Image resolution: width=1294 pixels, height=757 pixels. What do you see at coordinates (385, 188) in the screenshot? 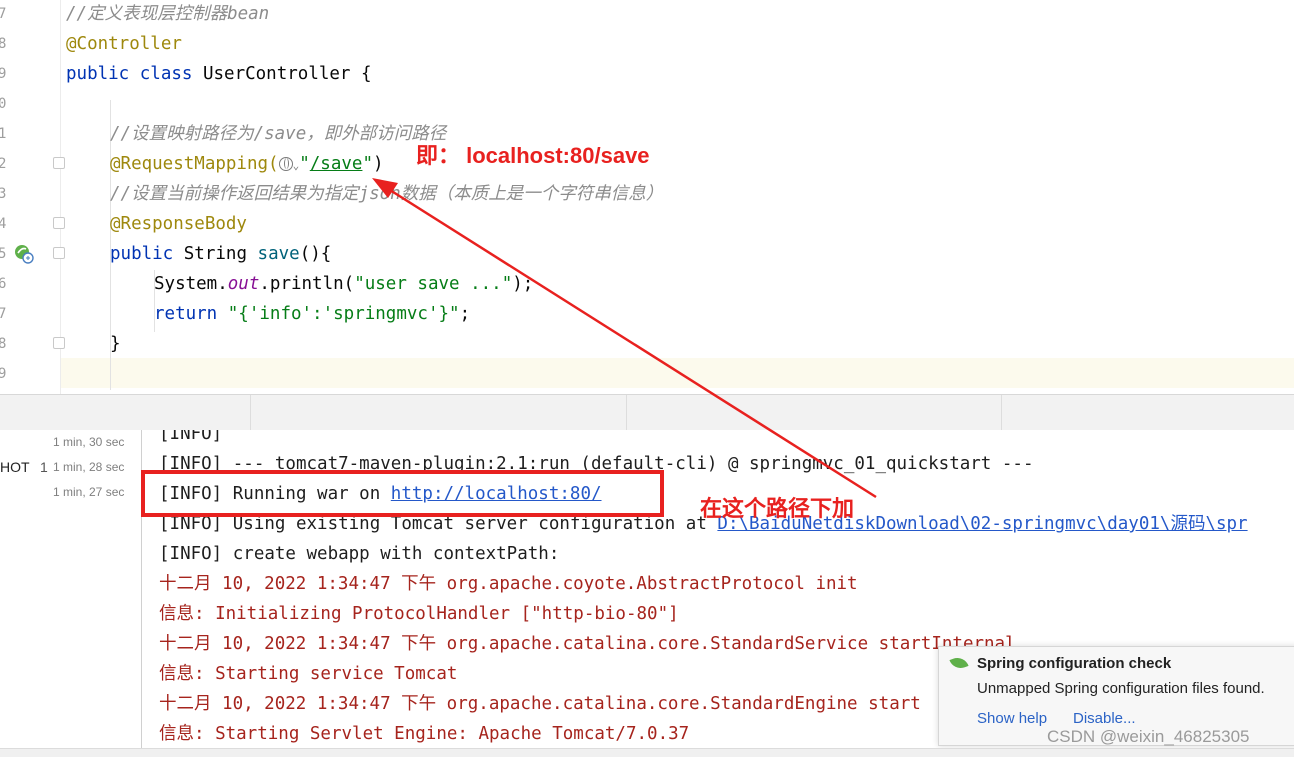
I see `annotation-arrow-head` at bounding box center [385, 188].